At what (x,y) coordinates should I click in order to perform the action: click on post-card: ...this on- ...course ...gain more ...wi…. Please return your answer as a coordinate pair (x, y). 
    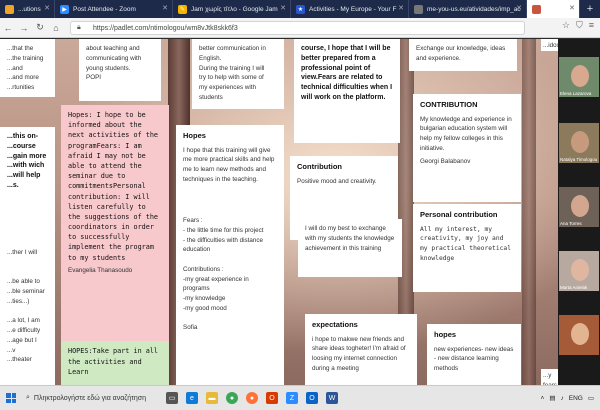
    Looking at the image, I should click on (27, 185).